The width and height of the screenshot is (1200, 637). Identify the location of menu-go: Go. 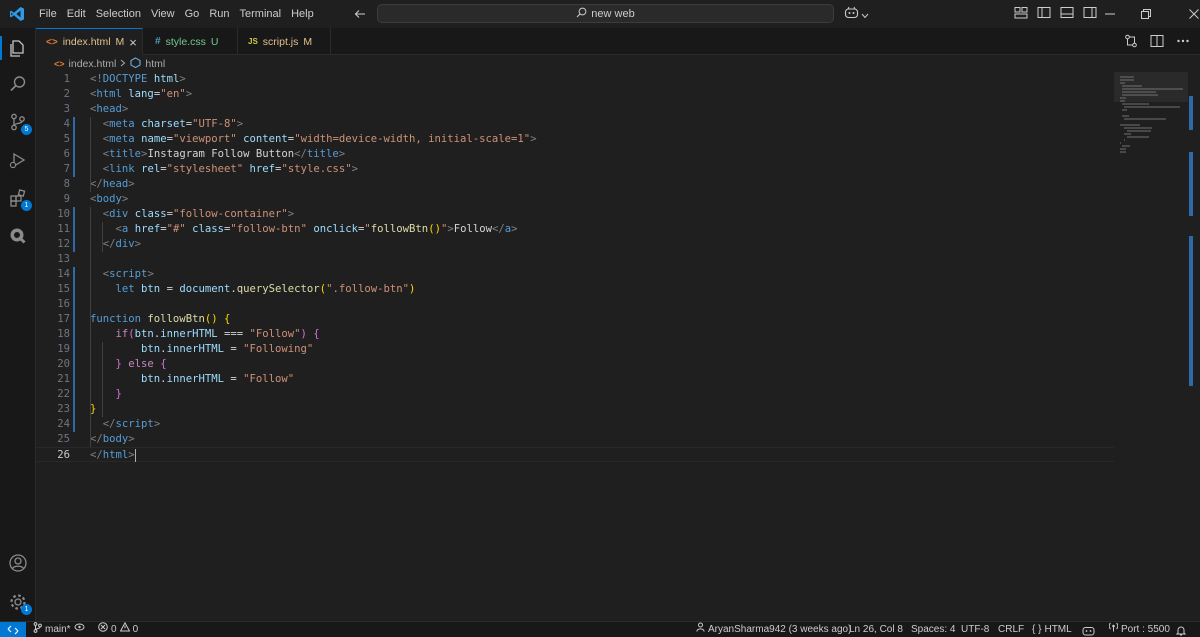
(192, 14).